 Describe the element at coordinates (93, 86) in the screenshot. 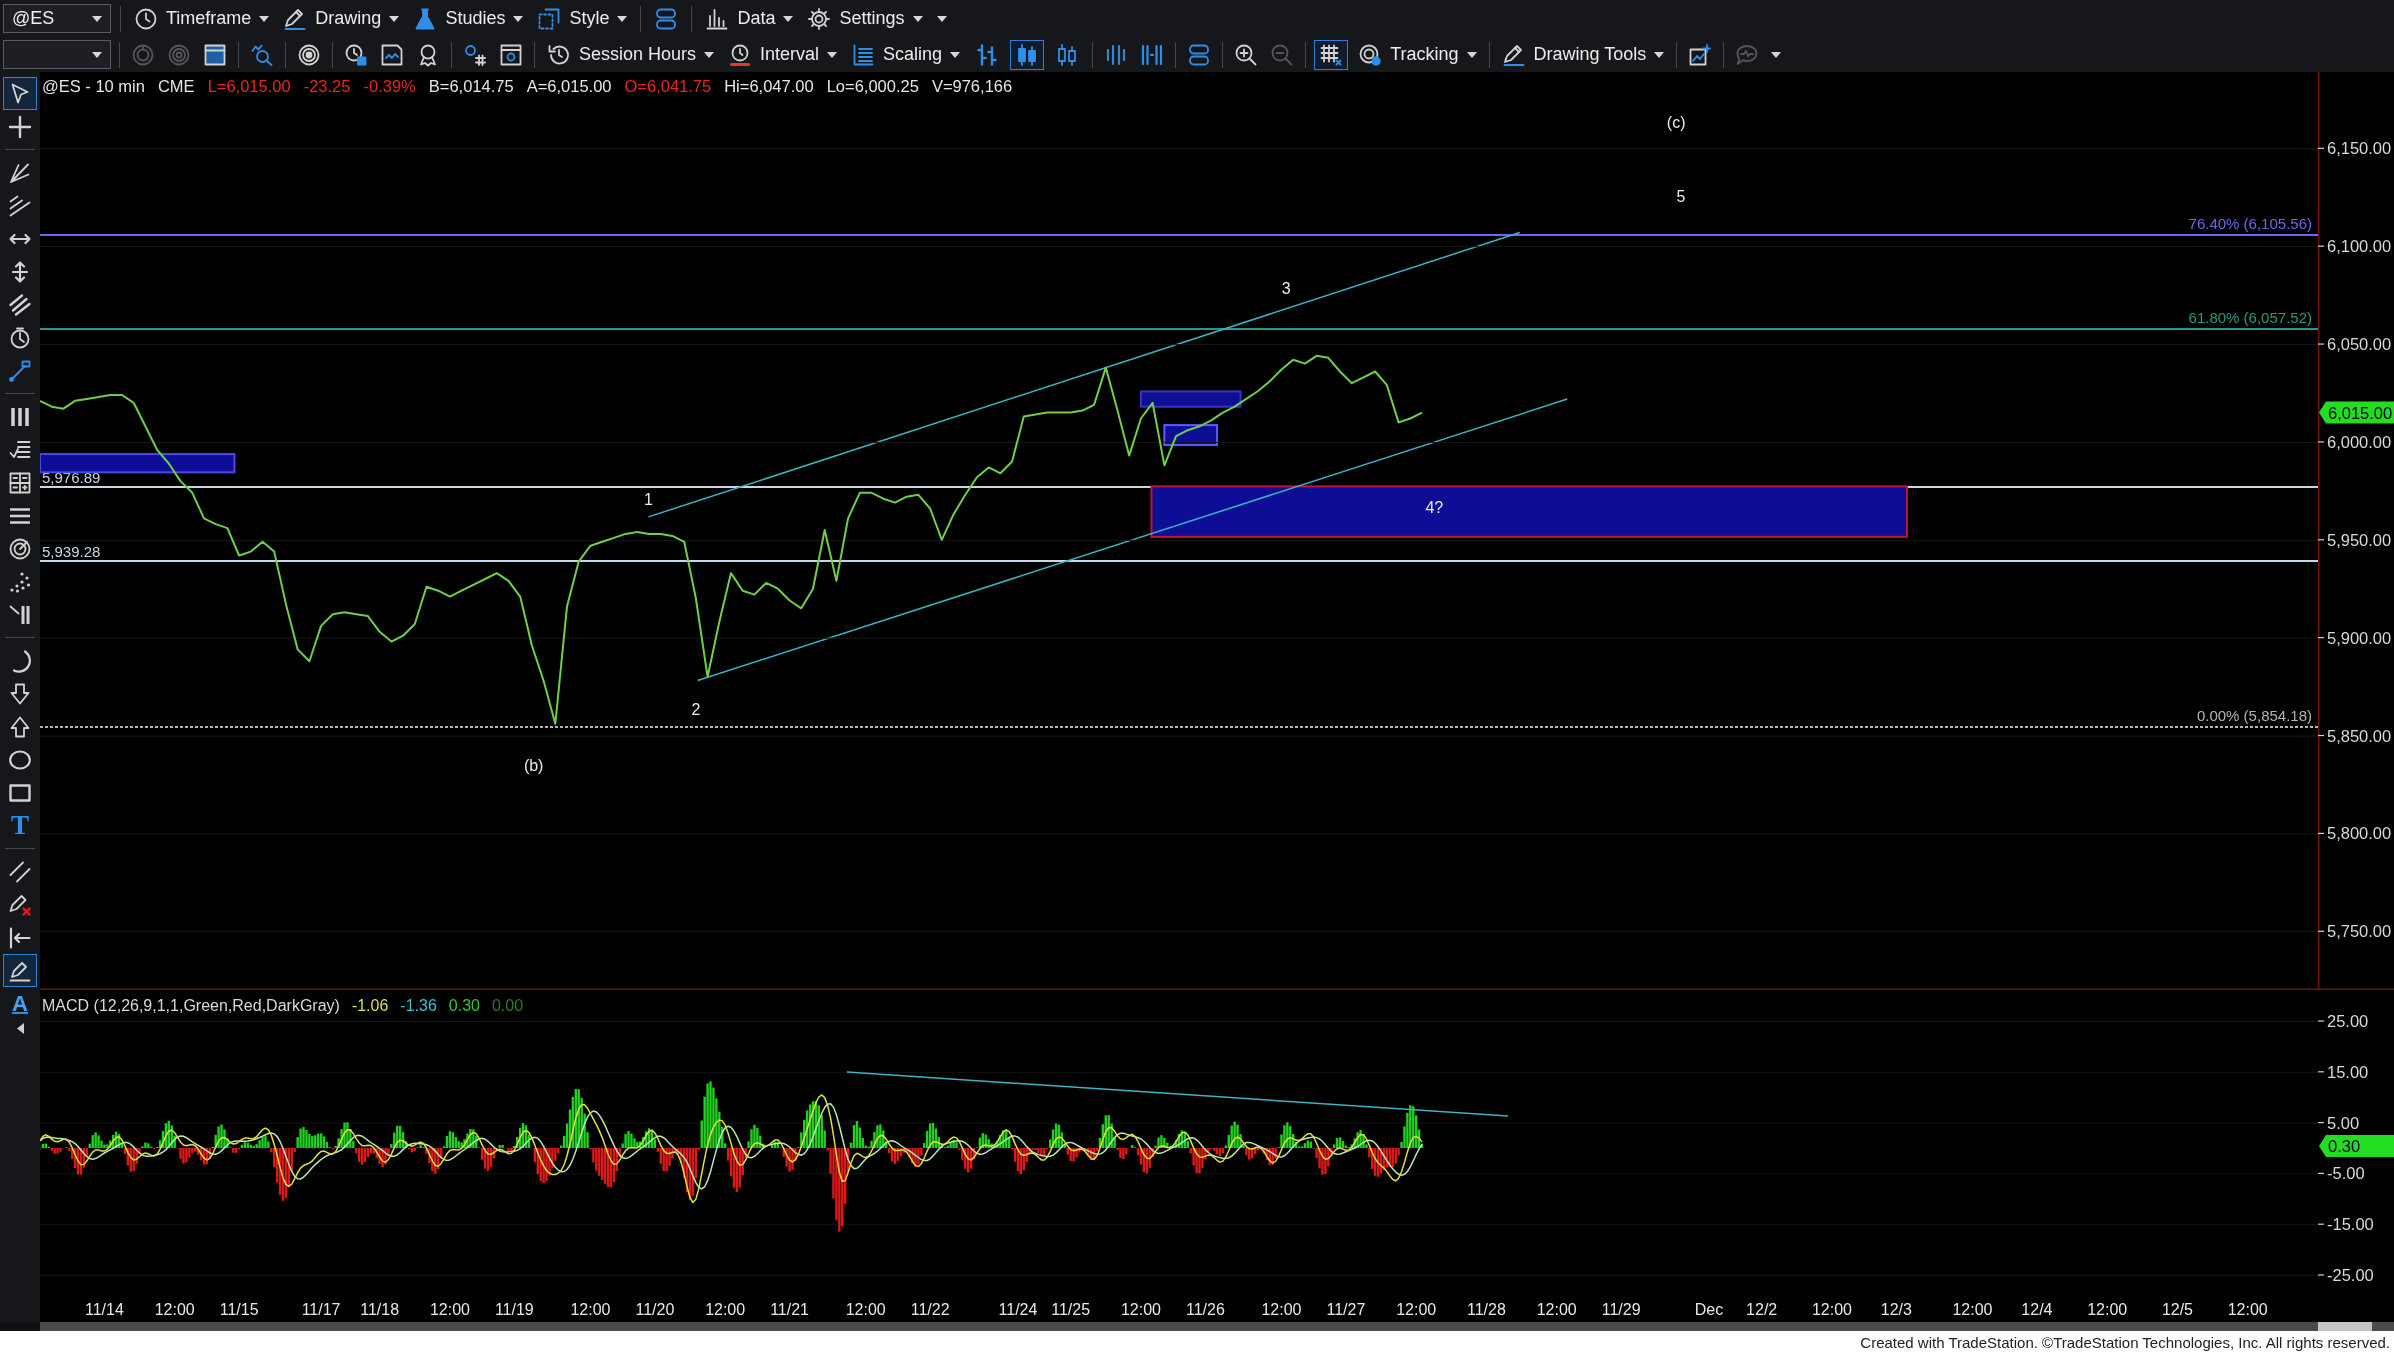

I see `symbol-label: @ES - 10 min` at that location.